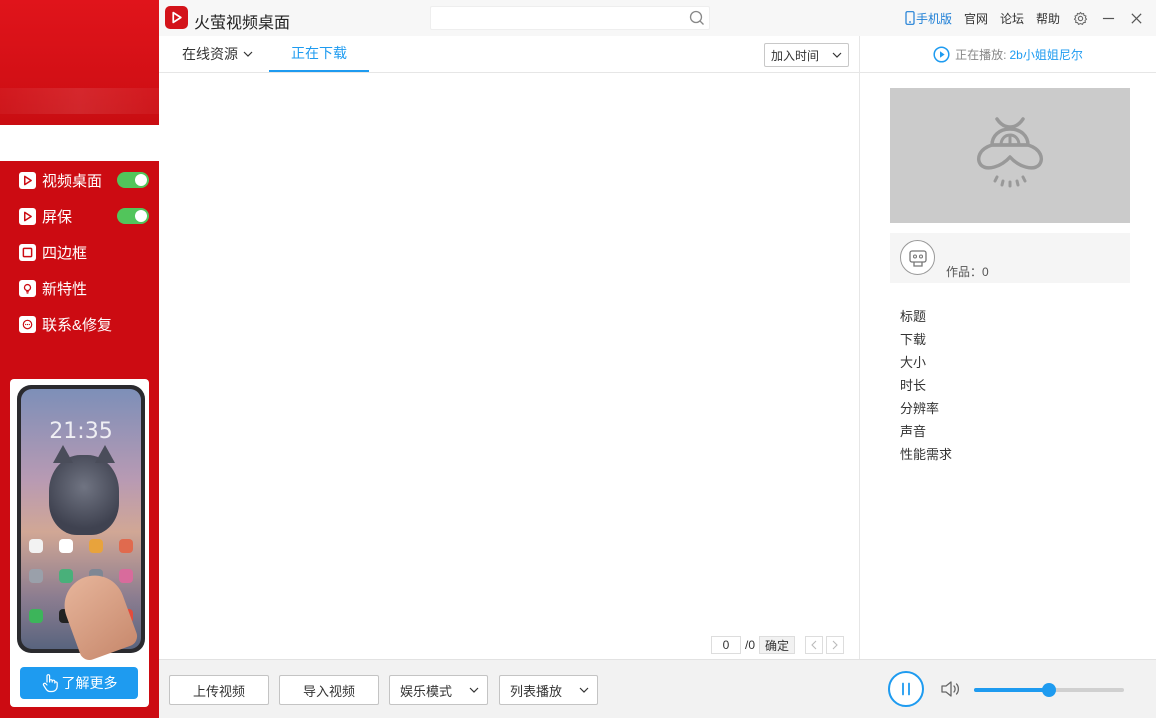 The image size is (1156, 718). I want to click on page-total: /0, so click(750, 645).